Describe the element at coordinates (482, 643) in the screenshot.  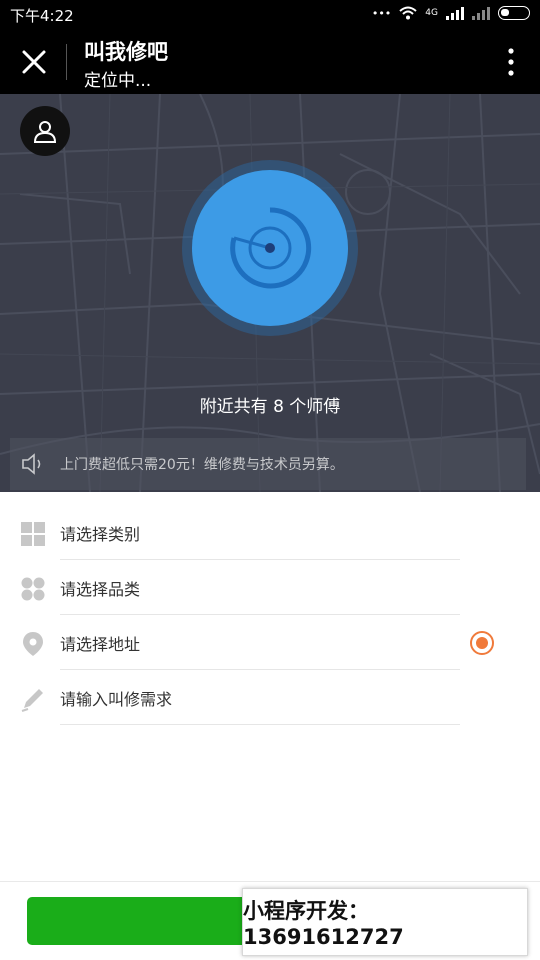
I see `locate-radio` at that location.